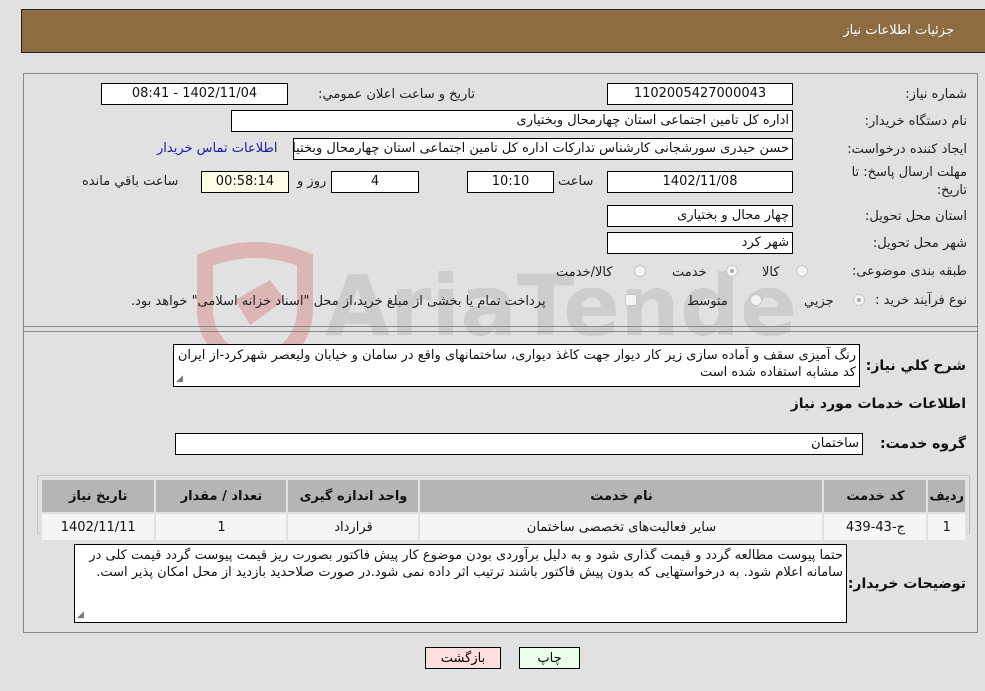  I want to click on col-header-service-name: نام خدمت, so click(621, 496).